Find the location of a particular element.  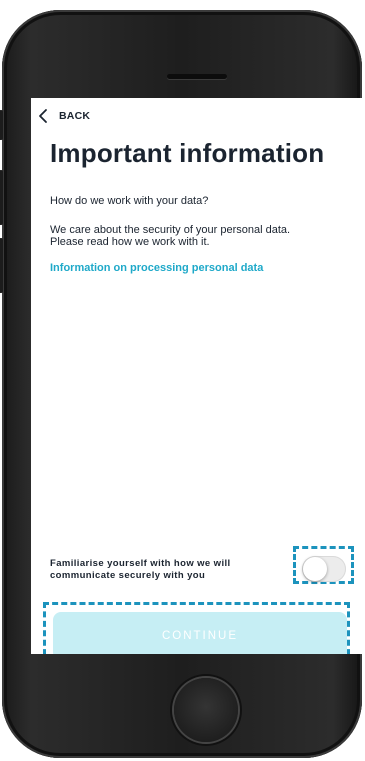

back-label: BACK is located at coordinates (75, 116).